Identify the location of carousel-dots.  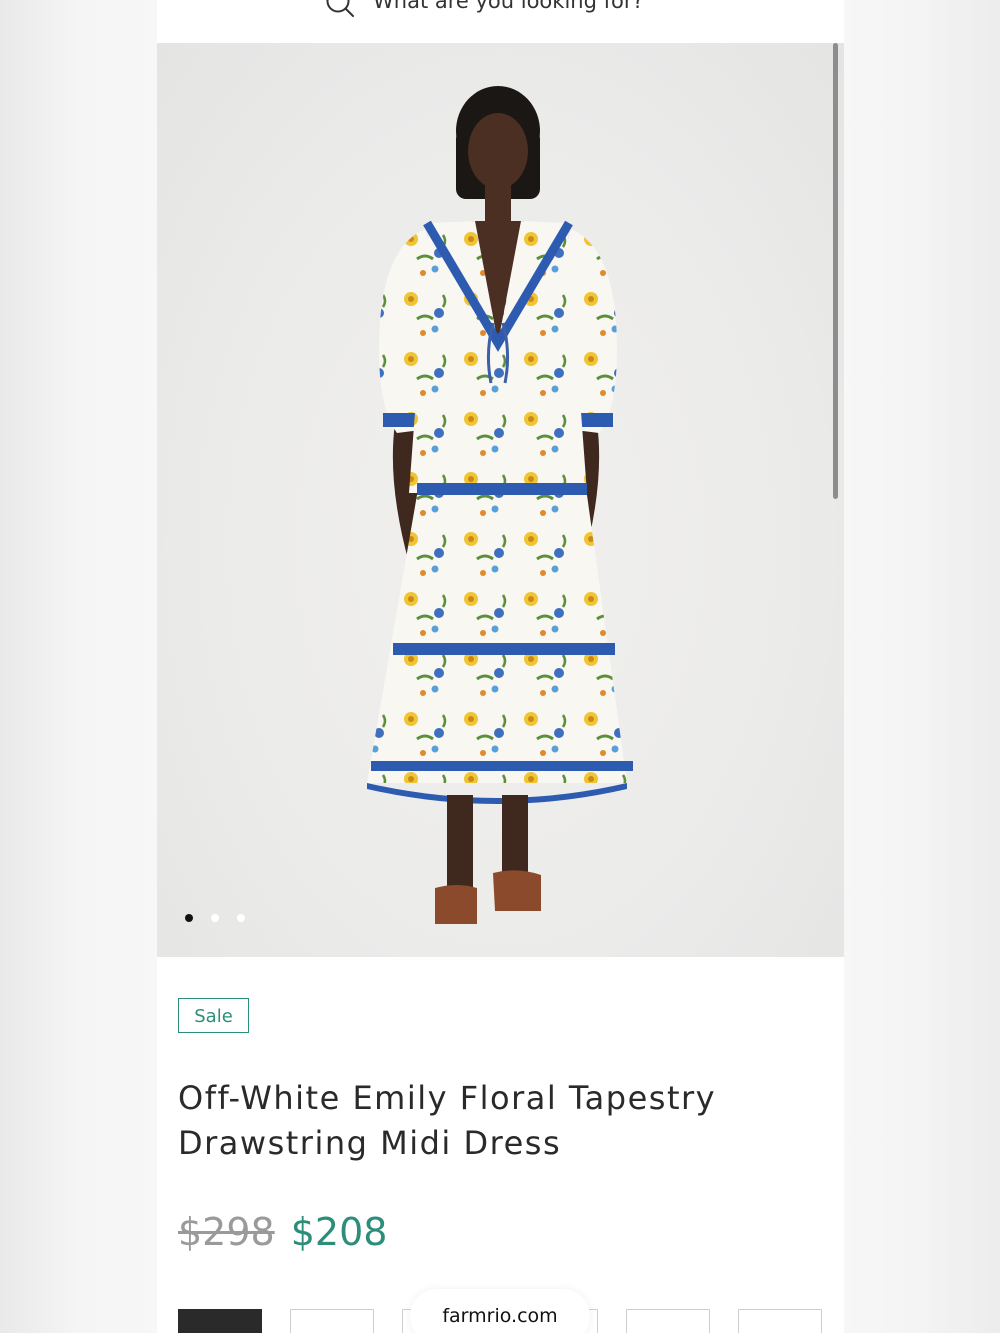
(215, 918).